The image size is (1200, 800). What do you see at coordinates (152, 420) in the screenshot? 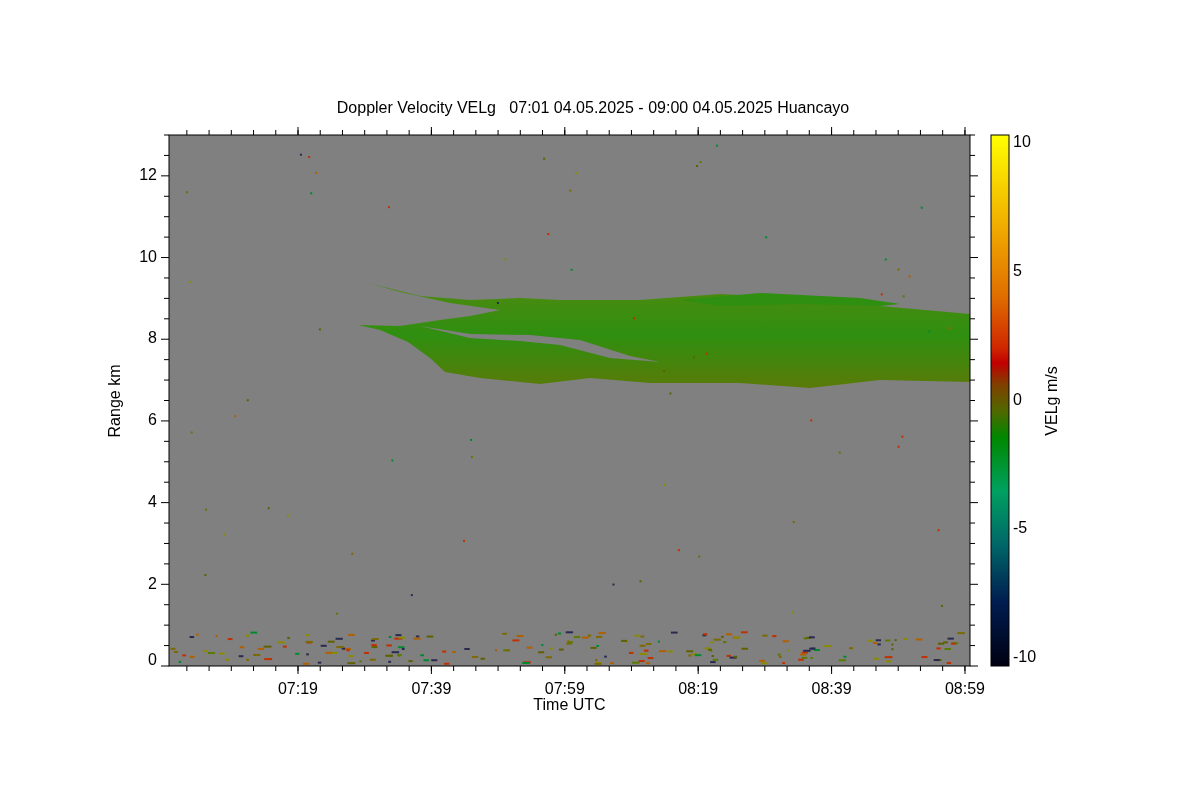
I see `y-tick-label: 6` at bounding box center [152, 420].